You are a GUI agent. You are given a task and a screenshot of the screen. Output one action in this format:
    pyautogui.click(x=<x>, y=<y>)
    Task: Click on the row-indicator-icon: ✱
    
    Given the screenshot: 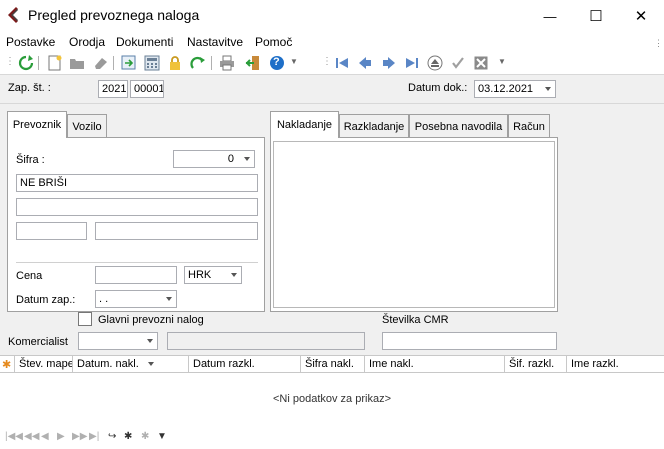 What is the action you would take?
    pyautogui.click(x=7, y=364)
    